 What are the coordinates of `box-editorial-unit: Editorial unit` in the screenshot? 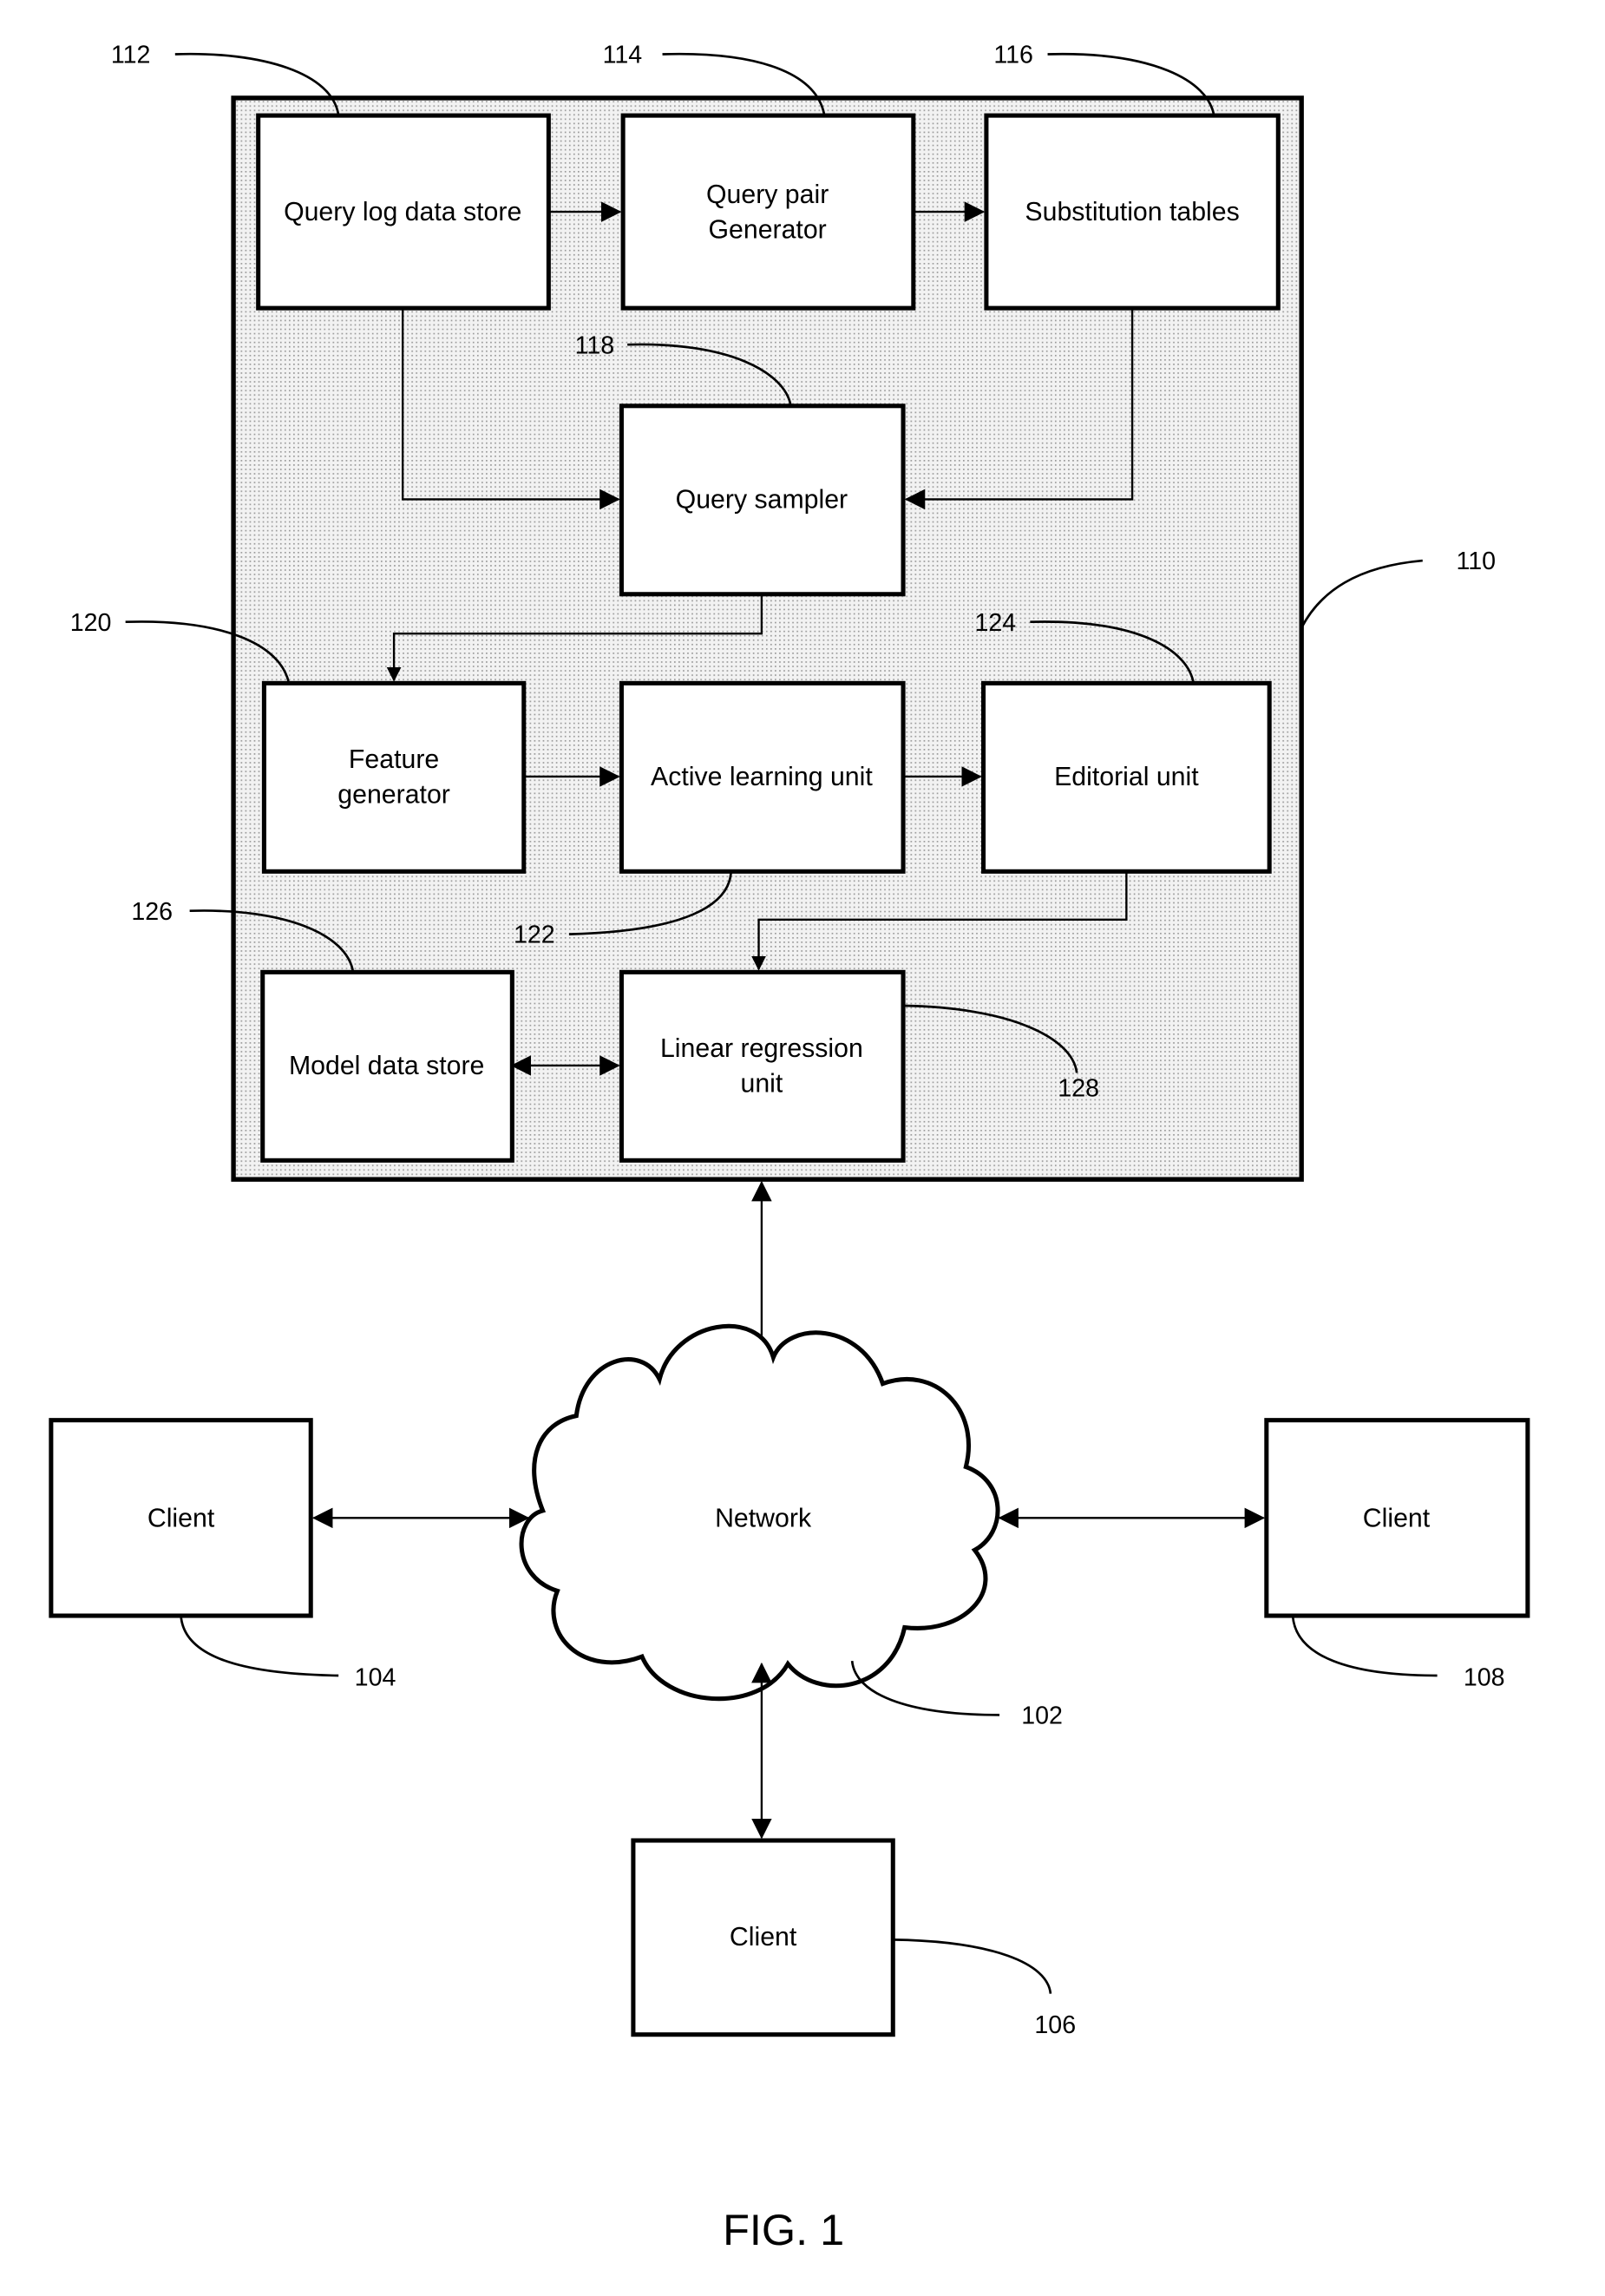 It's located at (1126, 777).